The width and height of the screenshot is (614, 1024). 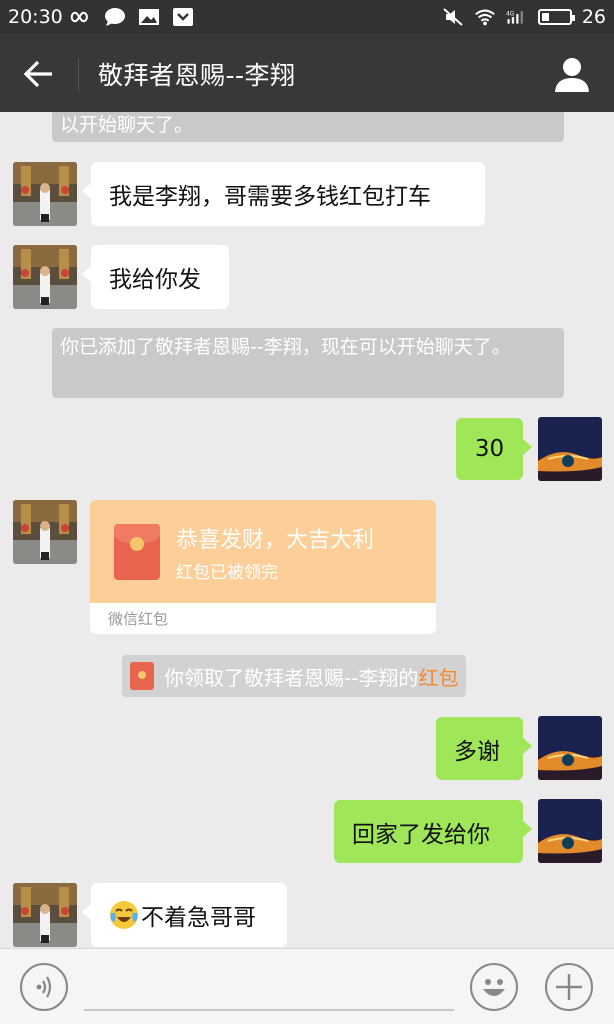 What do you see at coordinates (183, 17) in the screenshot?
I see `shield-icon` at bounding box center [183, 17].